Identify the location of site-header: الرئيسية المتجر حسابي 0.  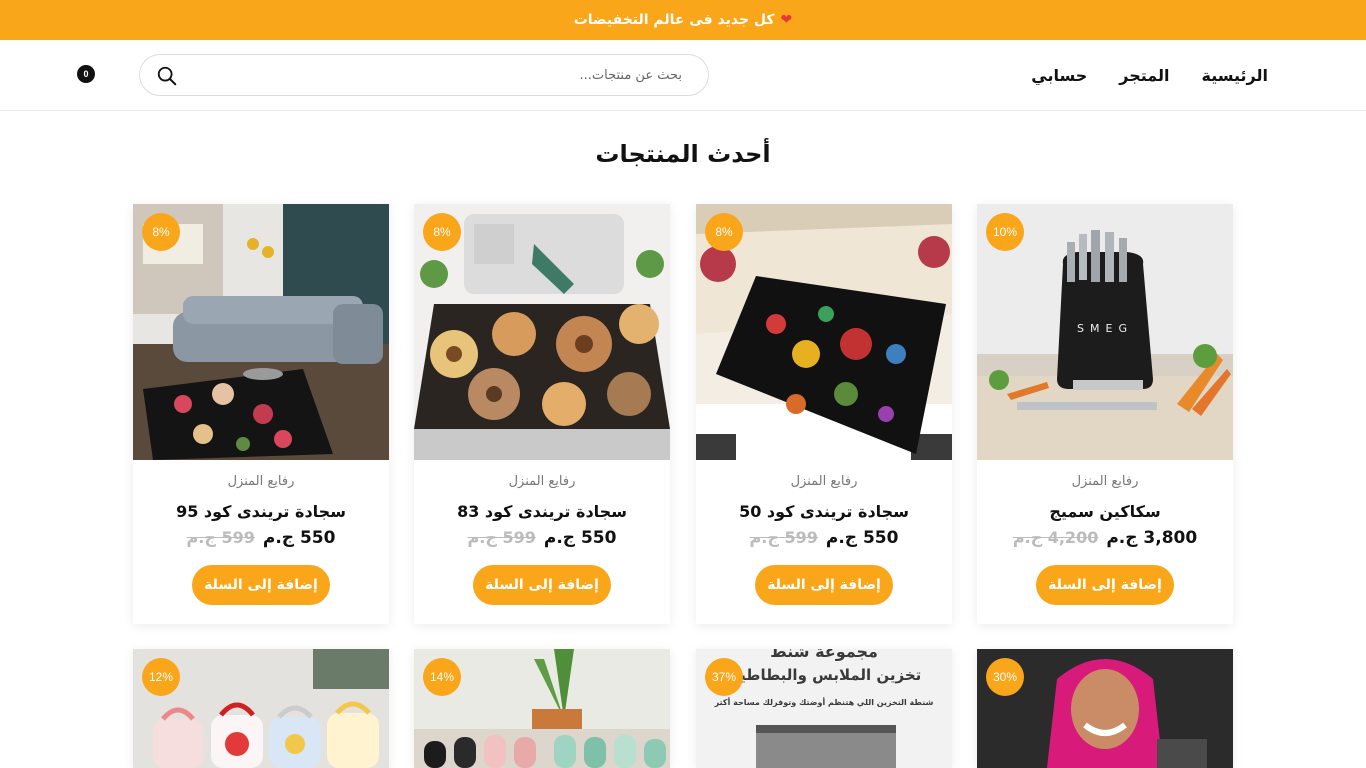
(683, 75).